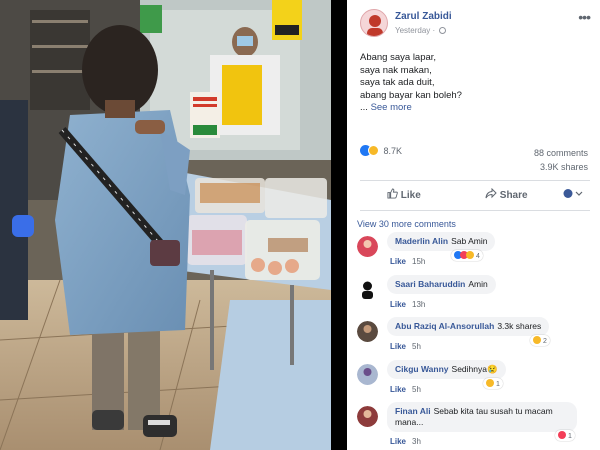 The width and height of the screenshot is (600, 450). Describe the element at coordinates (418, 304) in the screenshot. I see `comment-time: 13h` at that location.